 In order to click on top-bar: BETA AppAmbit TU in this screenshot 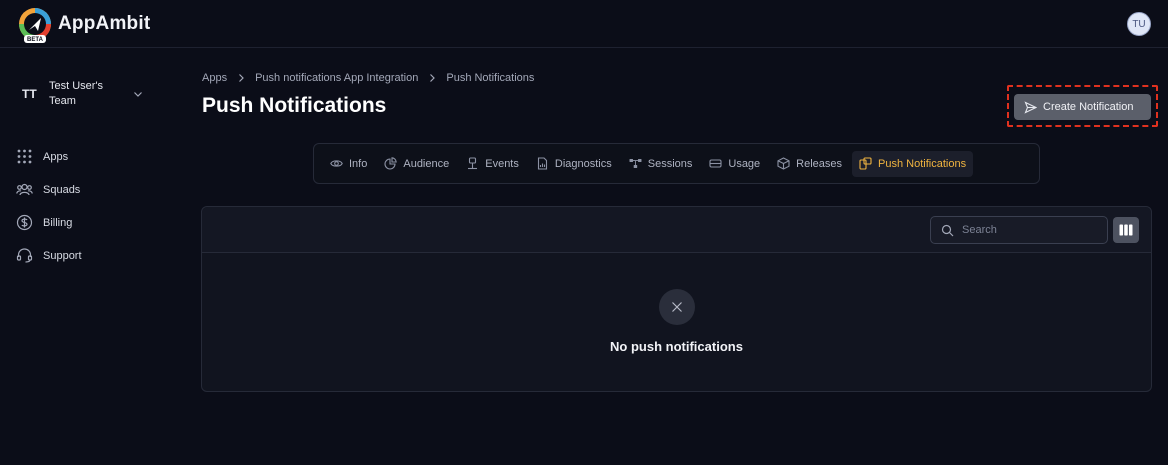, I will do `click(584, 24)`.